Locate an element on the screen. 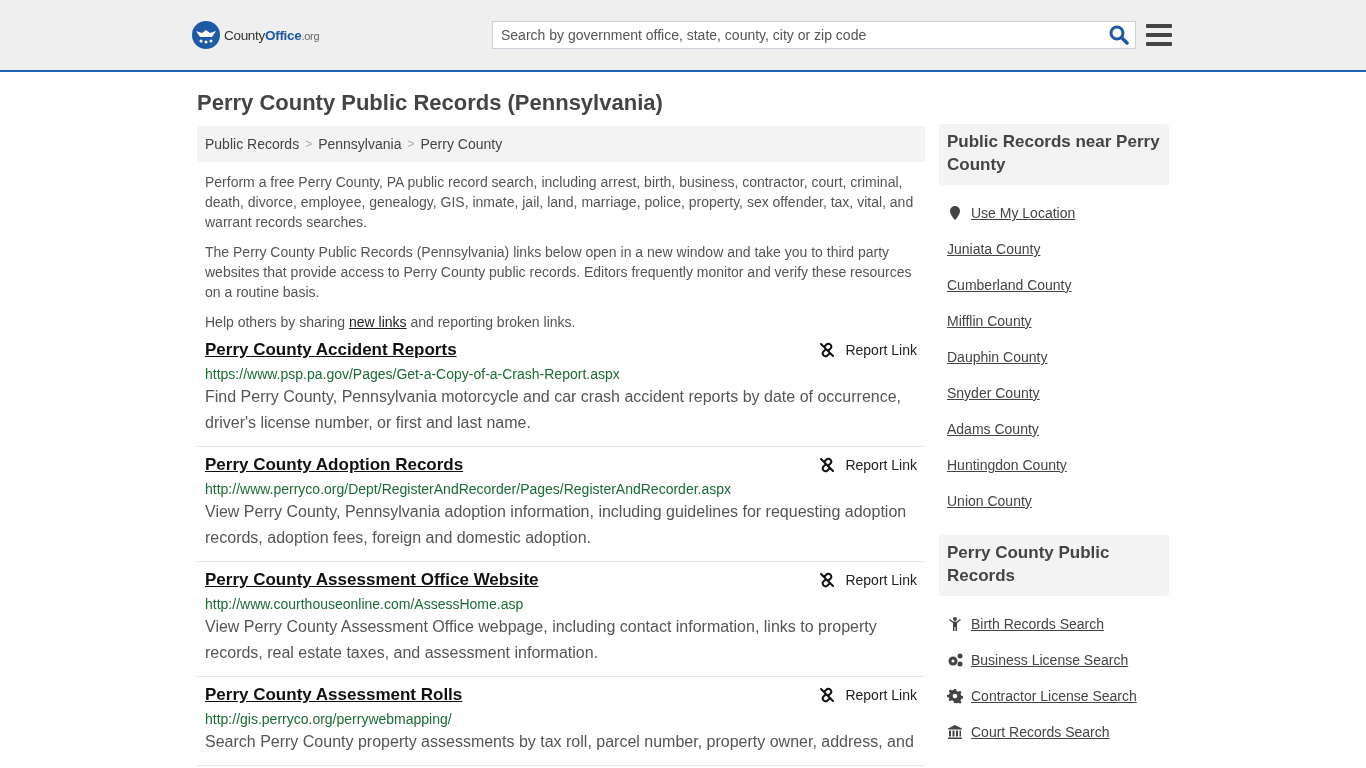 This screenshot has width=1366, height=768. sidebar-link: Cumberland County is located at coordinates (1054, 285).